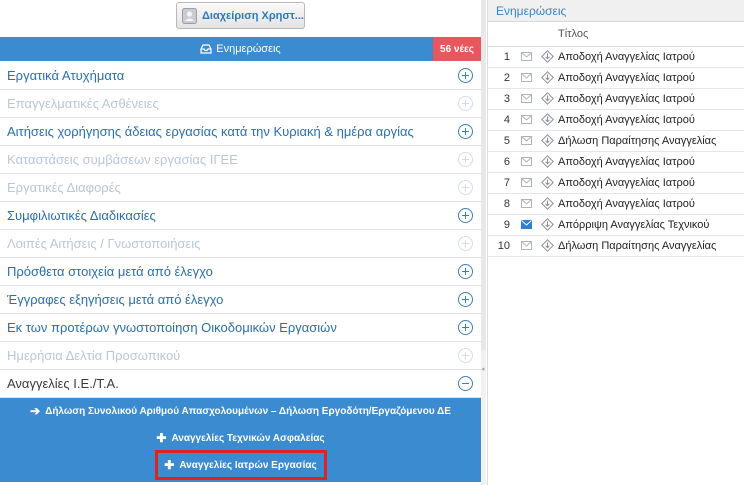  Describe the element at coordinates (240, 76) in the screenshot. I see `menu-item-work-accidents: Εργατικά Ατυχήματα` at that location.